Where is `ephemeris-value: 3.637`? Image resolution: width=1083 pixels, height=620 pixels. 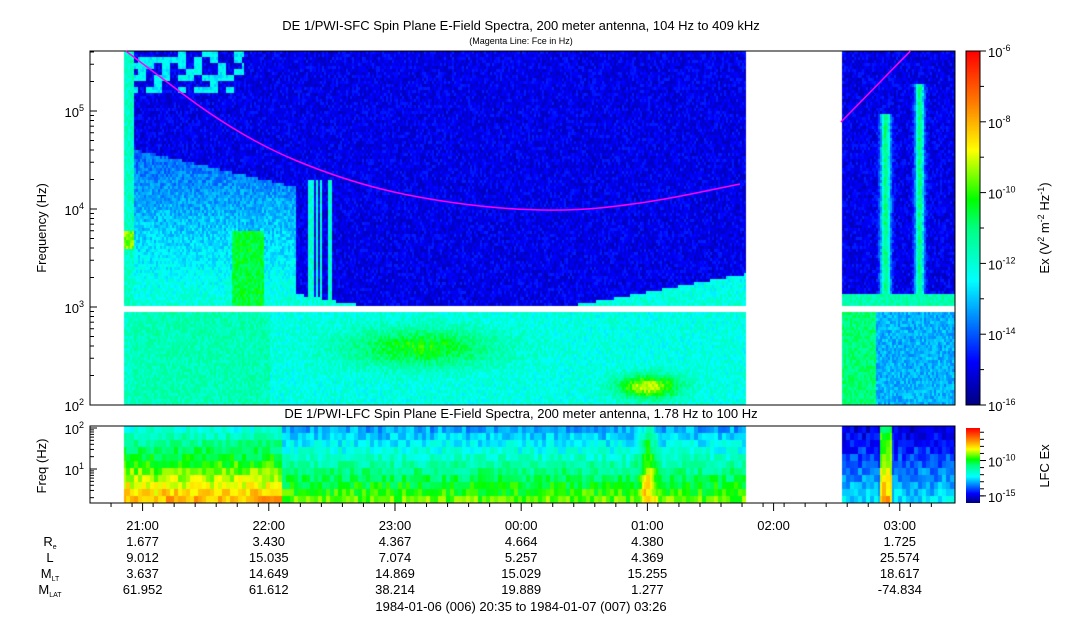
ephemeris-value: 3.637 is located at coordinates (142, 573).